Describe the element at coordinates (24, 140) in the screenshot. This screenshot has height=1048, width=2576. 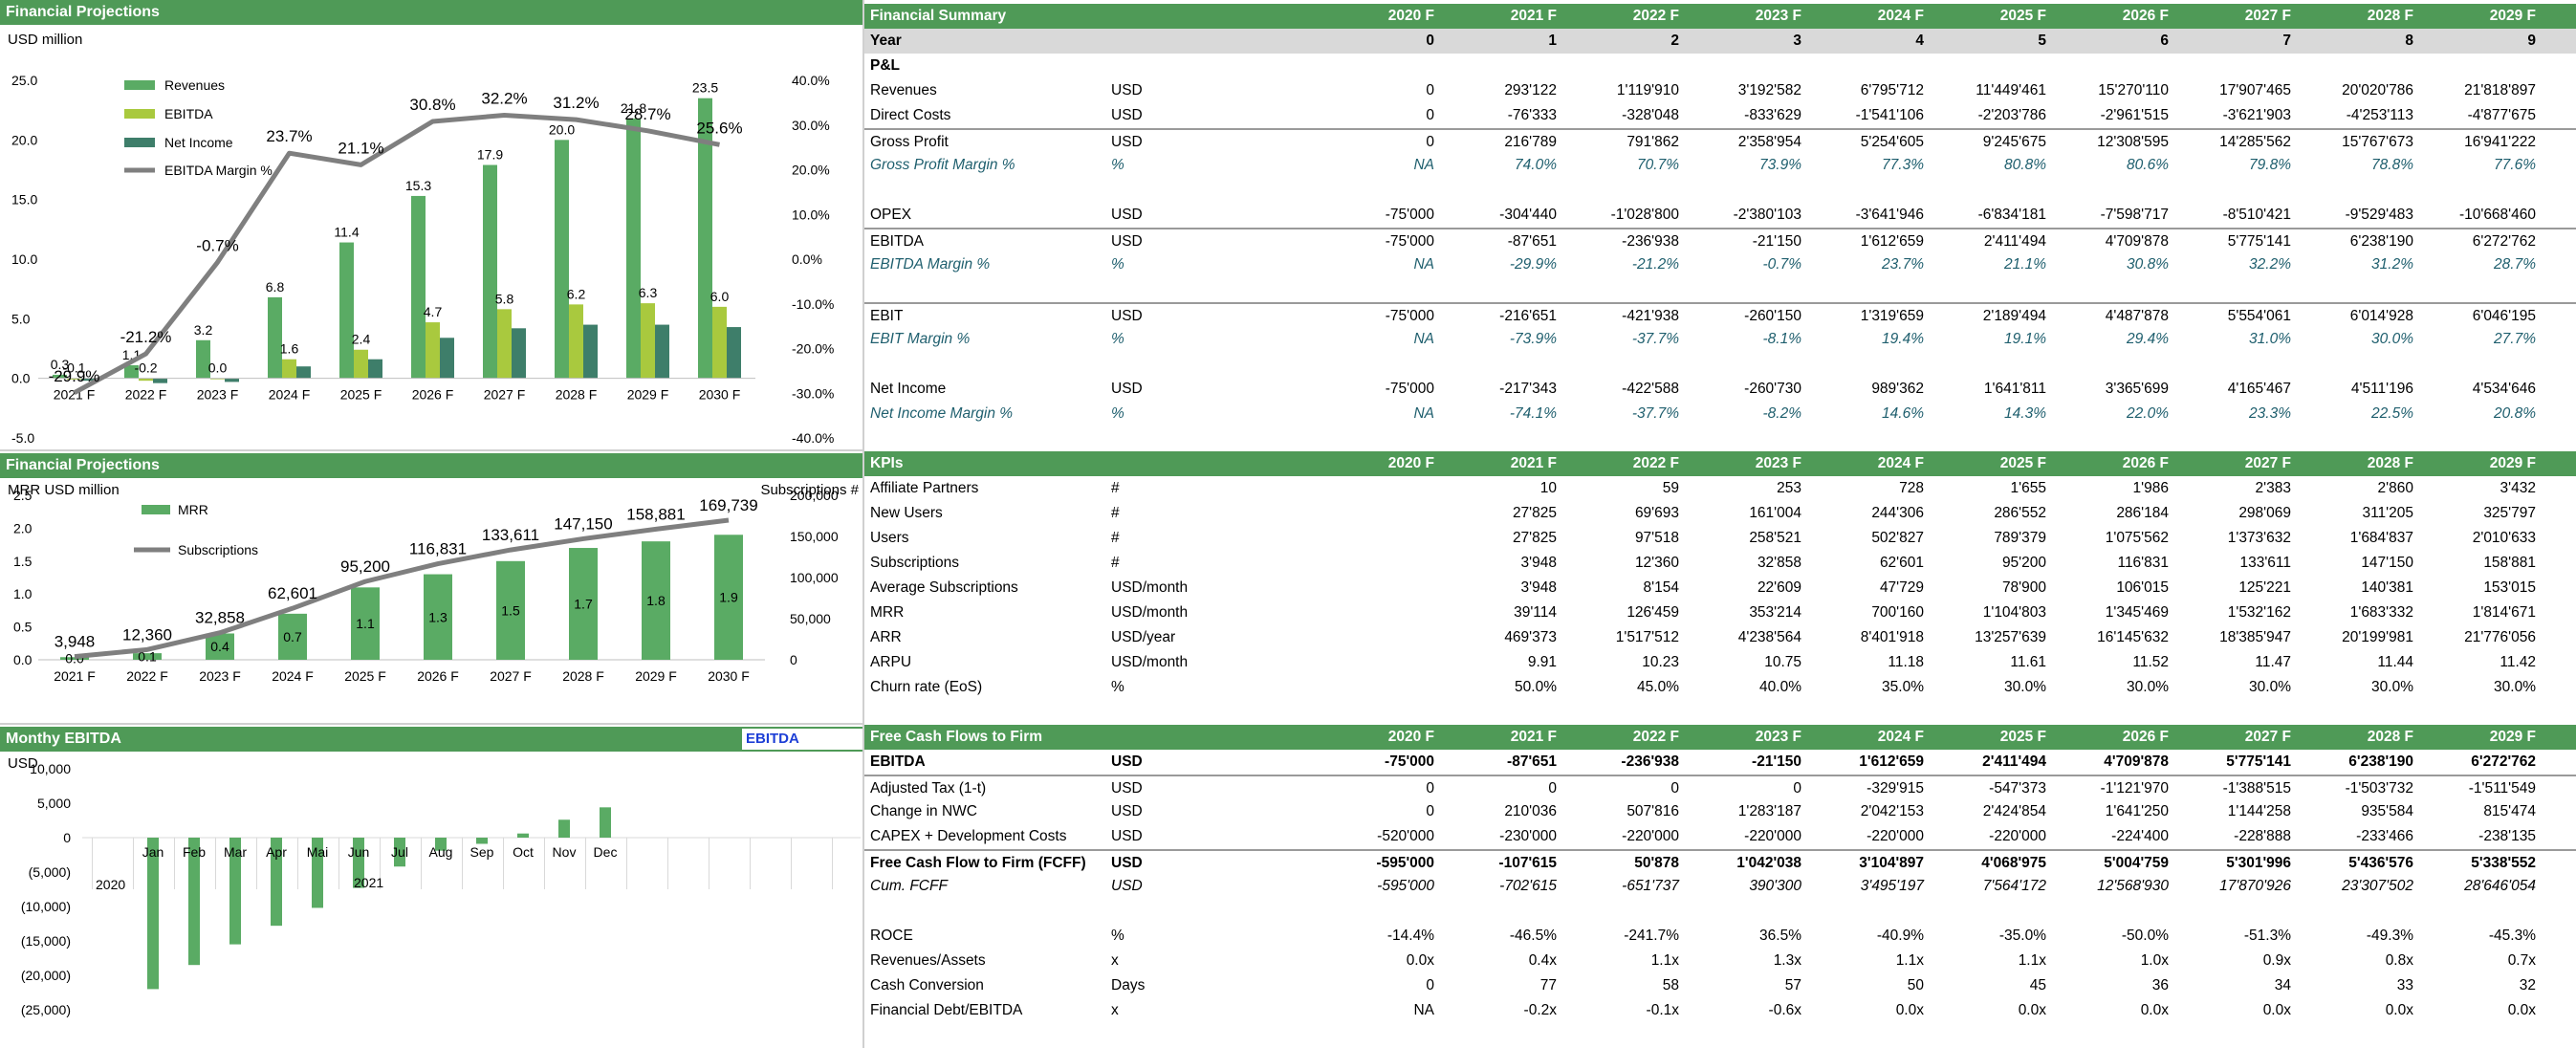
I see `y-tick-label: 20.0` at that location.